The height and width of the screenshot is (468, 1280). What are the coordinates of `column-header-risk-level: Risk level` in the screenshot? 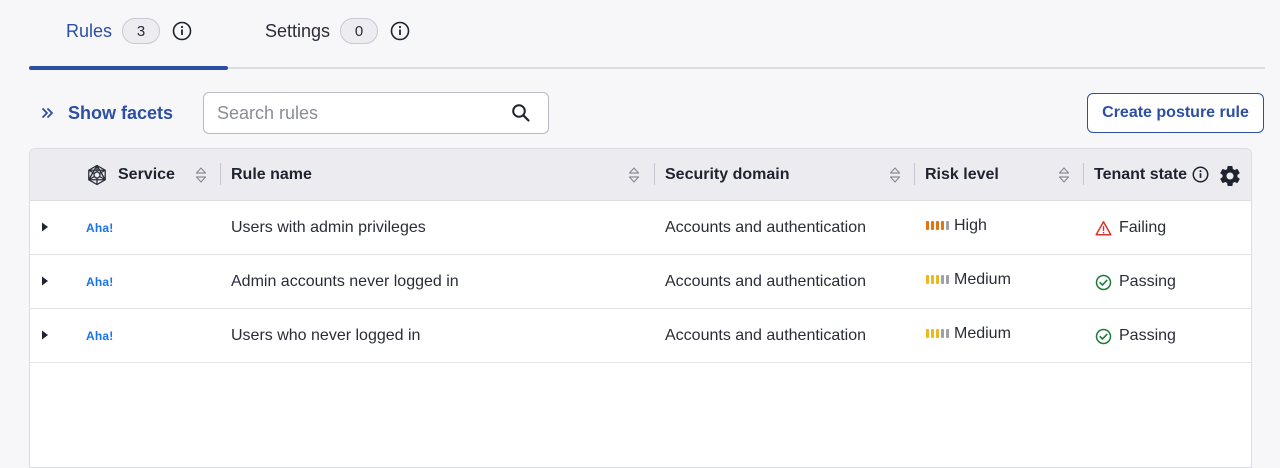 It's located at (962, 175).